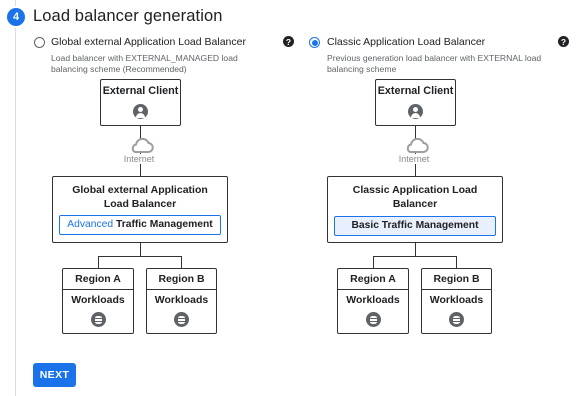 This screenshot has height=396, width=577. I want to click on section-title: Load balancer generation, so click(128, 16).